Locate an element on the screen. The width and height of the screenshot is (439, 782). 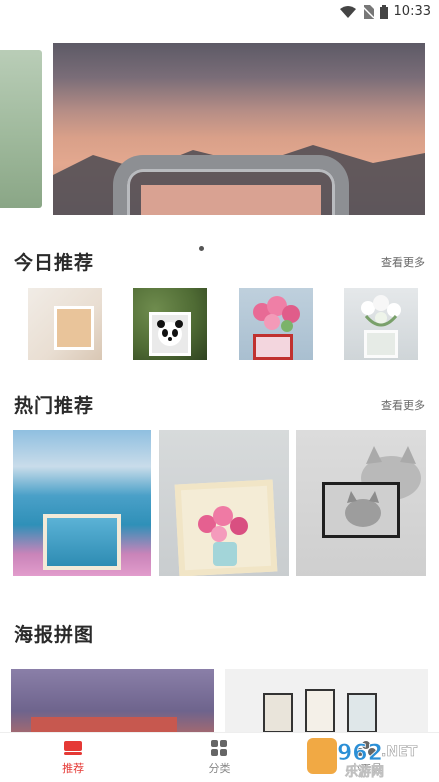
category-grid-icon is located at coordinates (219, 747).